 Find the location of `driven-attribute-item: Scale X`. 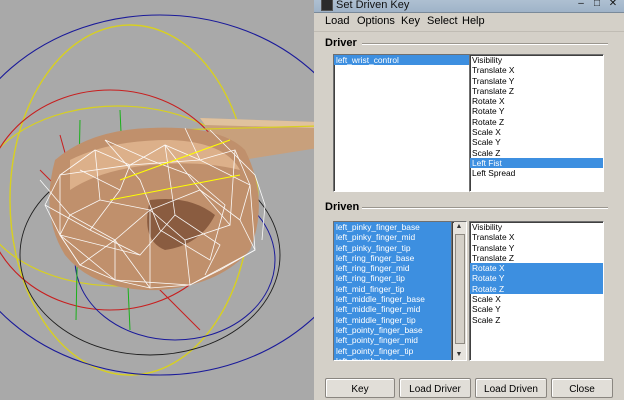

driven-attribute-item: Scale X is located at coordinates (536, 299).